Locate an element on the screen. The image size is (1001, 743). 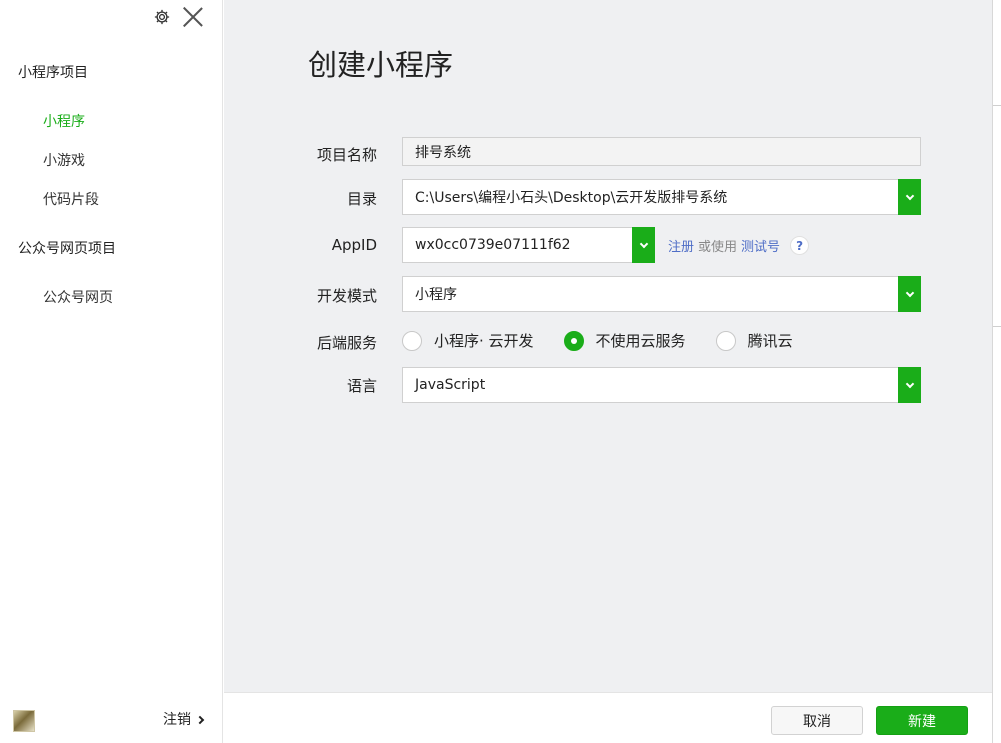
dev-mode-dropdown-button is located at coordinates (909, 294).